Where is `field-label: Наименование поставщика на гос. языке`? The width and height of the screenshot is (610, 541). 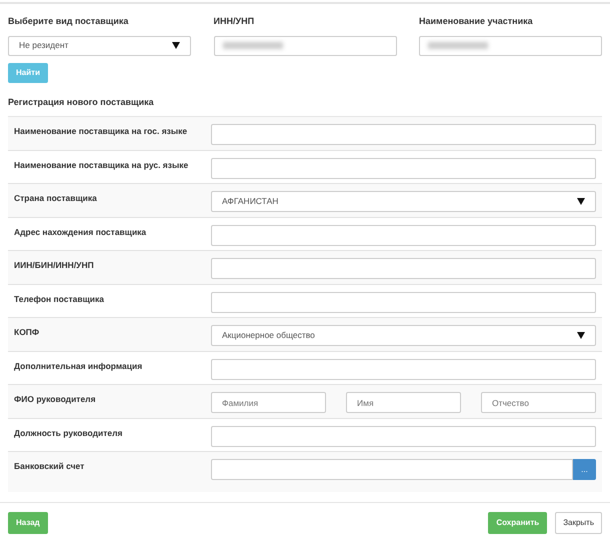
field-label: Наименование поставщика на гос. языке is located at coordinates (101, 131).